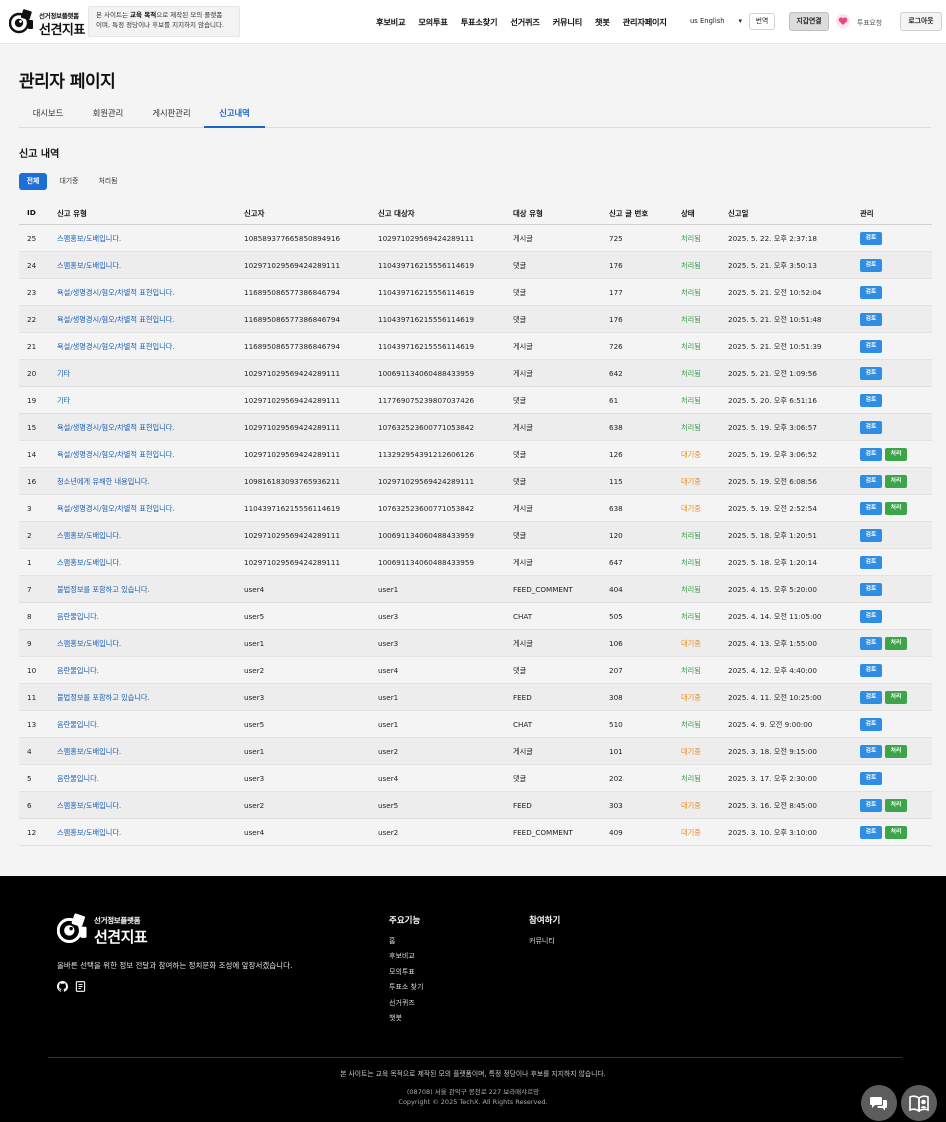 This screenshot has height=1122, width=946. What do you see at coordinates (234, 114) in the screenshot?
I see `tab-reports: 신고내역` at bounding box center [234, 114].